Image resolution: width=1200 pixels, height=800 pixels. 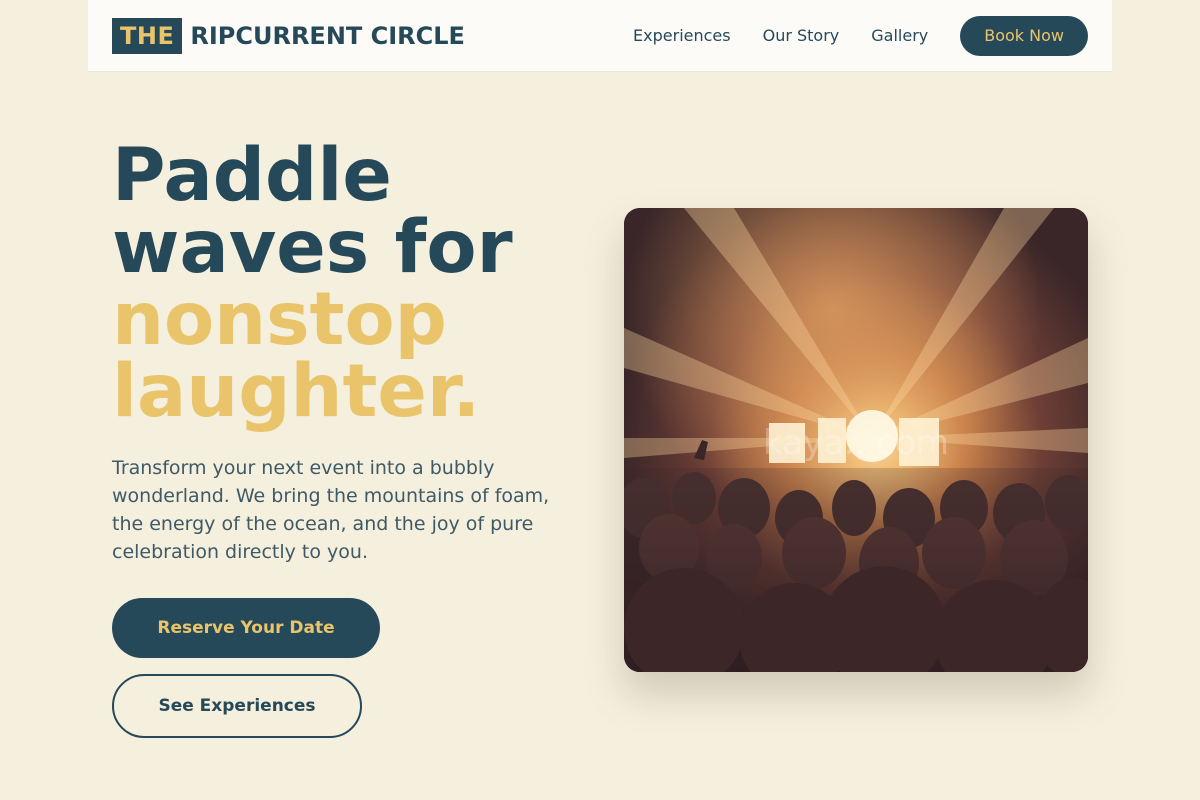 I want to click on brand-logo: THE RIPCURRENT CIRCLE, so click(x=288, y=35).